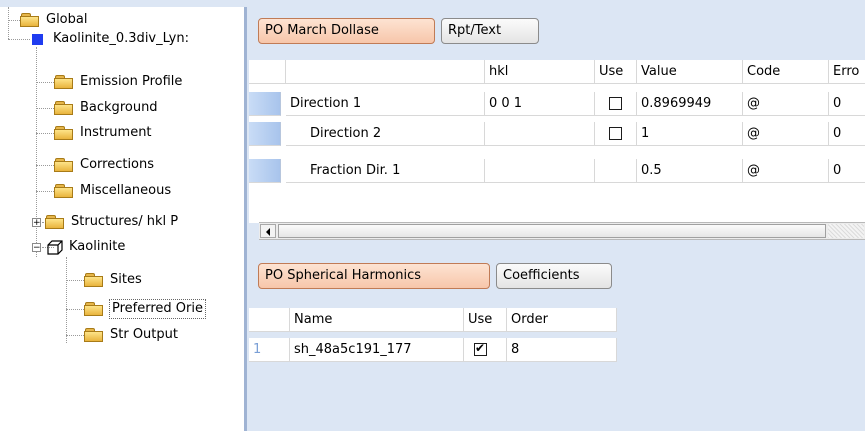 This screenshot has height=431, width=865. What do you see at coordinates (36, 222) in the screenshot?
I see `expand-icon: +` at bounding box center [36, 222].